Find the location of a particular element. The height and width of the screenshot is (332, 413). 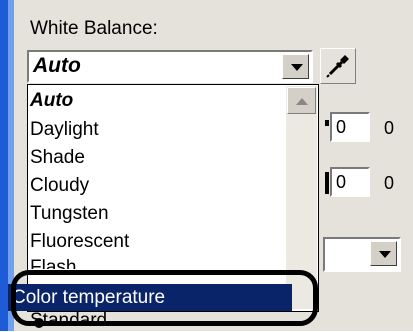

highlight-callout is located at coordinates (164, 298).